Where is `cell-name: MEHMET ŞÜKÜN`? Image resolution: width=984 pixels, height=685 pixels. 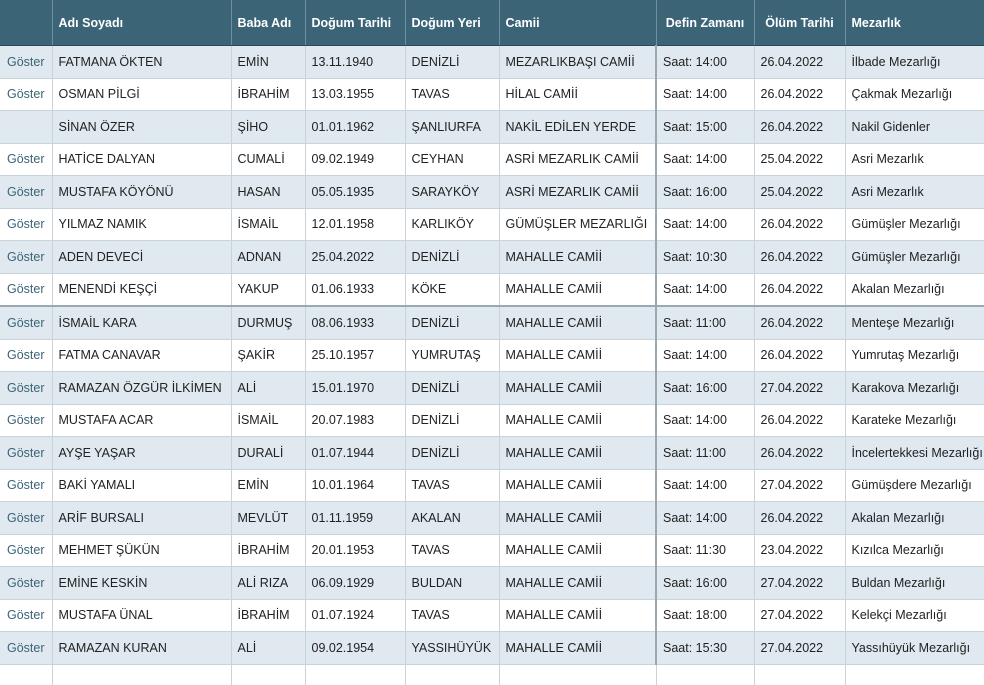 cell-name: MEHMET ŞÜKÜN is located at coordinates (142, 550).